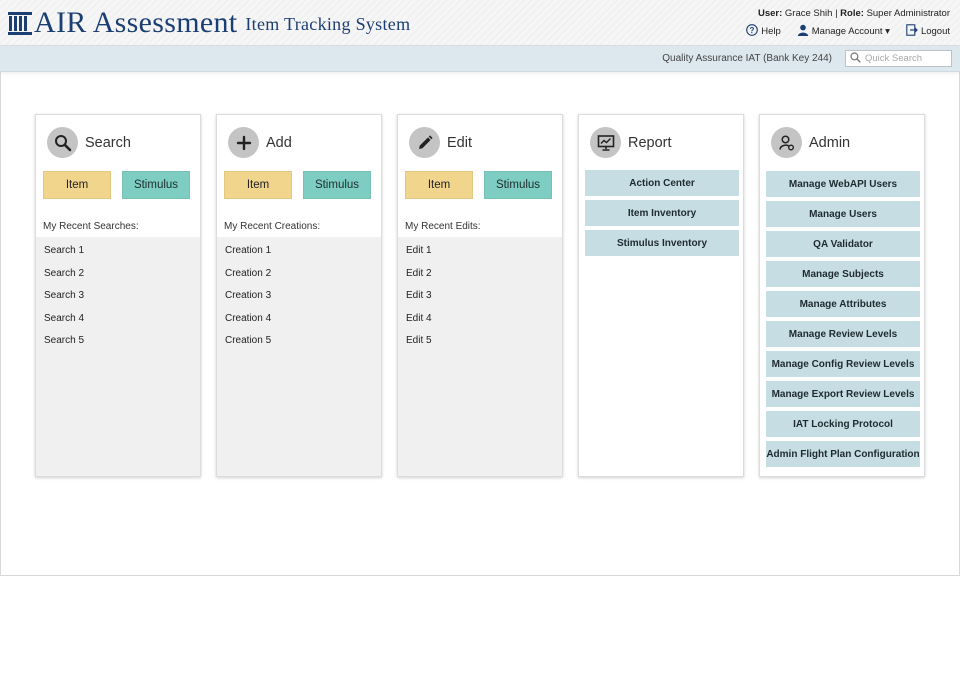  What do you see at coordinates (272, 226) in the screenshot?
I see `recent-creations-label: My Recent Creations:` at bounding box center [272, 226].